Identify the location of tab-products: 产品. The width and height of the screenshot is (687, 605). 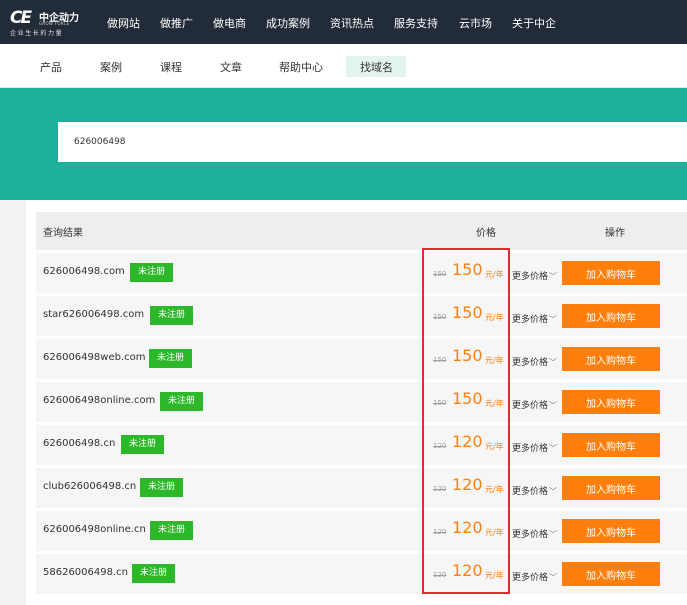
(51, 67).